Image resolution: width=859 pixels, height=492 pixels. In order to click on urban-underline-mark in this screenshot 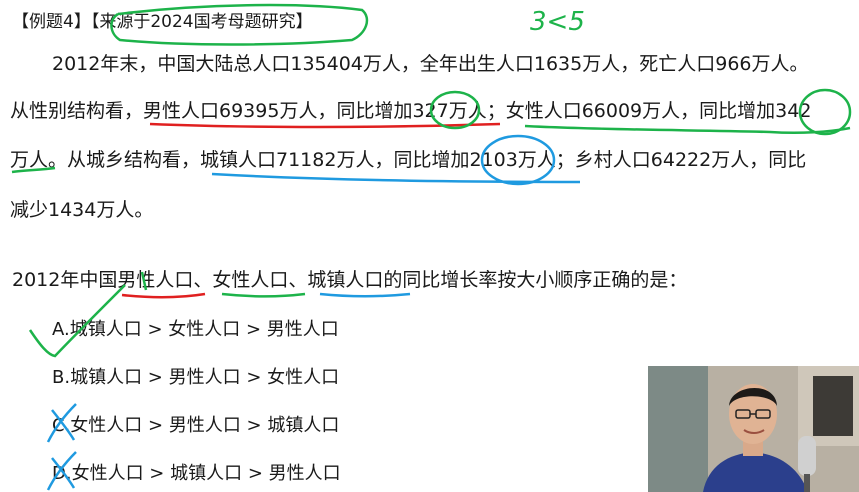, I will do `click(396, 178)`.